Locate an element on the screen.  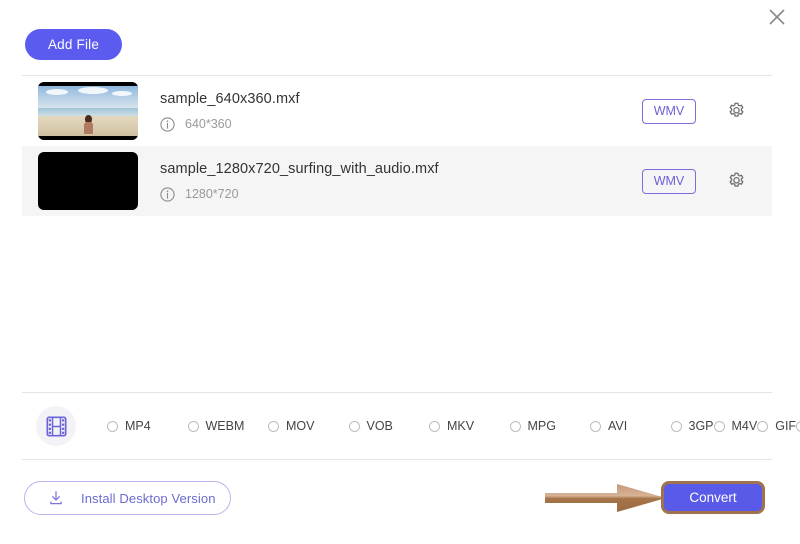
video-category-button is located at coordinates (56, 426).